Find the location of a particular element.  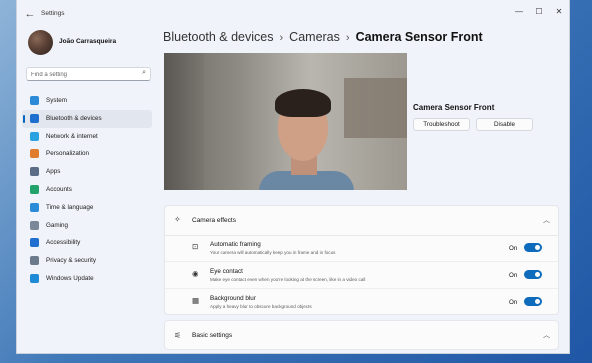

sidebar-item-windows-update: Windows Update is located at coordinates (87, 279).